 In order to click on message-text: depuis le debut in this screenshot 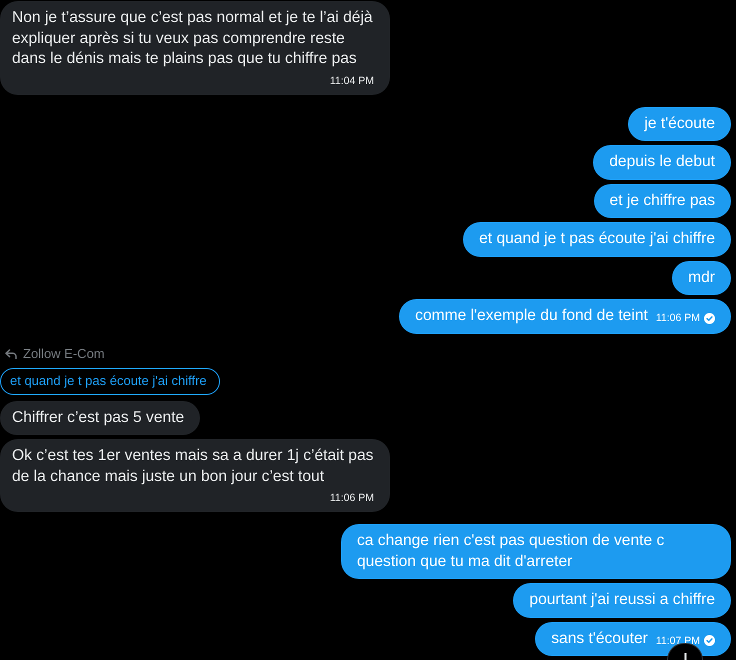, I will do `click(662, 161)`.